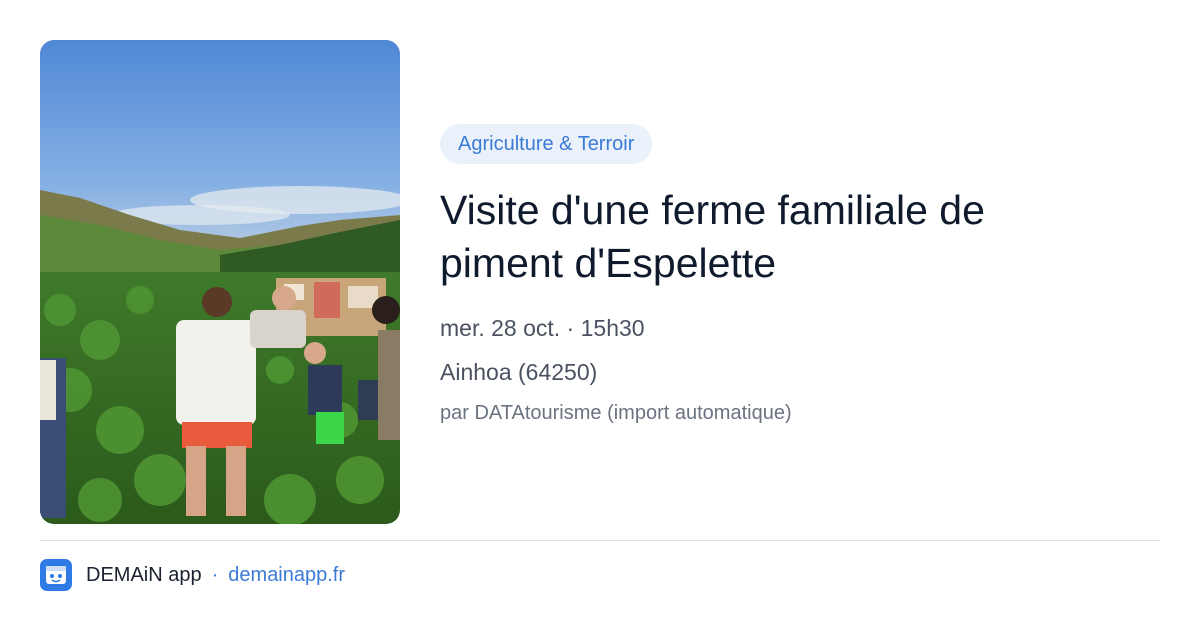 The image size is (1200, 630). Describe the element at coordinates (144, 574) in the screenshot. I see `app-name: DEMAiN app` at that location.